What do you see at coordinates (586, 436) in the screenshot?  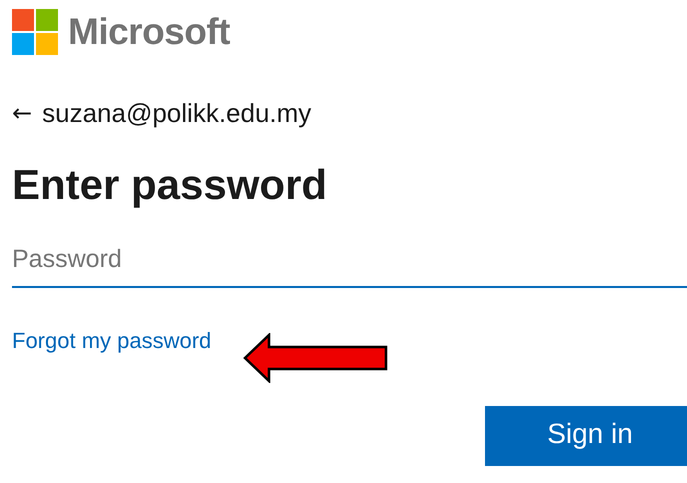 I see `sign-in-button: Sign in` at bounding box center [586, 436].